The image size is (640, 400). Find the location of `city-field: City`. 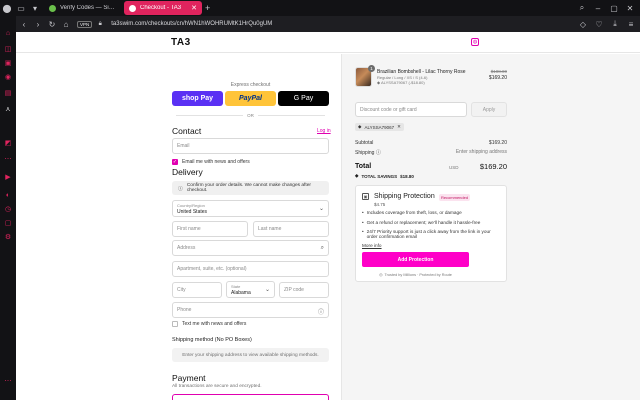

city-field: City is located at coordinates (197, 290).